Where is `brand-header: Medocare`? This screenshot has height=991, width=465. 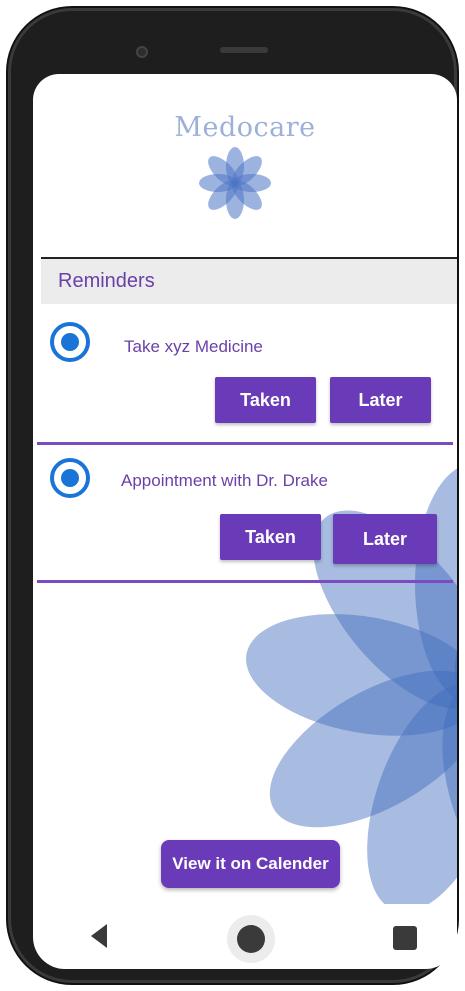 brand-header: Medocare is located at coordinates (245, 127).